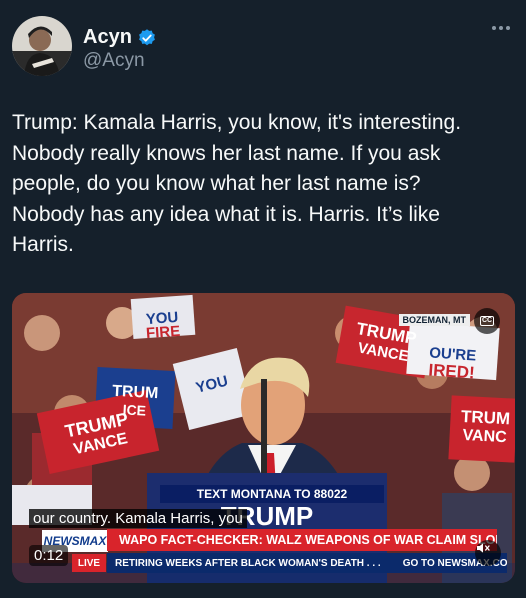 This screenshot has height=598, width=526. What do you see at coordinates (138, 518) in the screenshot?
I see `video-caption: our country. Kamala Harris, you` at bounding box center [138, 518].